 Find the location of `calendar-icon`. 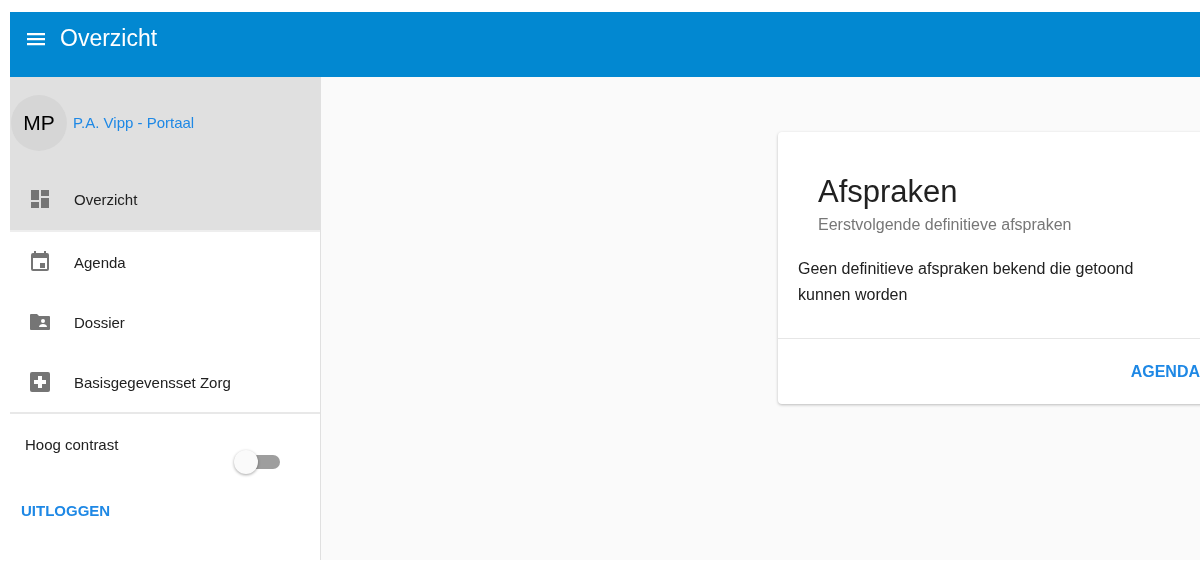

calendar-icon is located at coordinates (40, 262).